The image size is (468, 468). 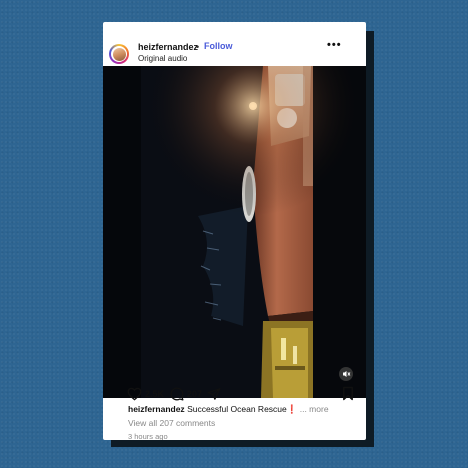 I want to click on like-count: 2.5K, so click(x=154, y=394).